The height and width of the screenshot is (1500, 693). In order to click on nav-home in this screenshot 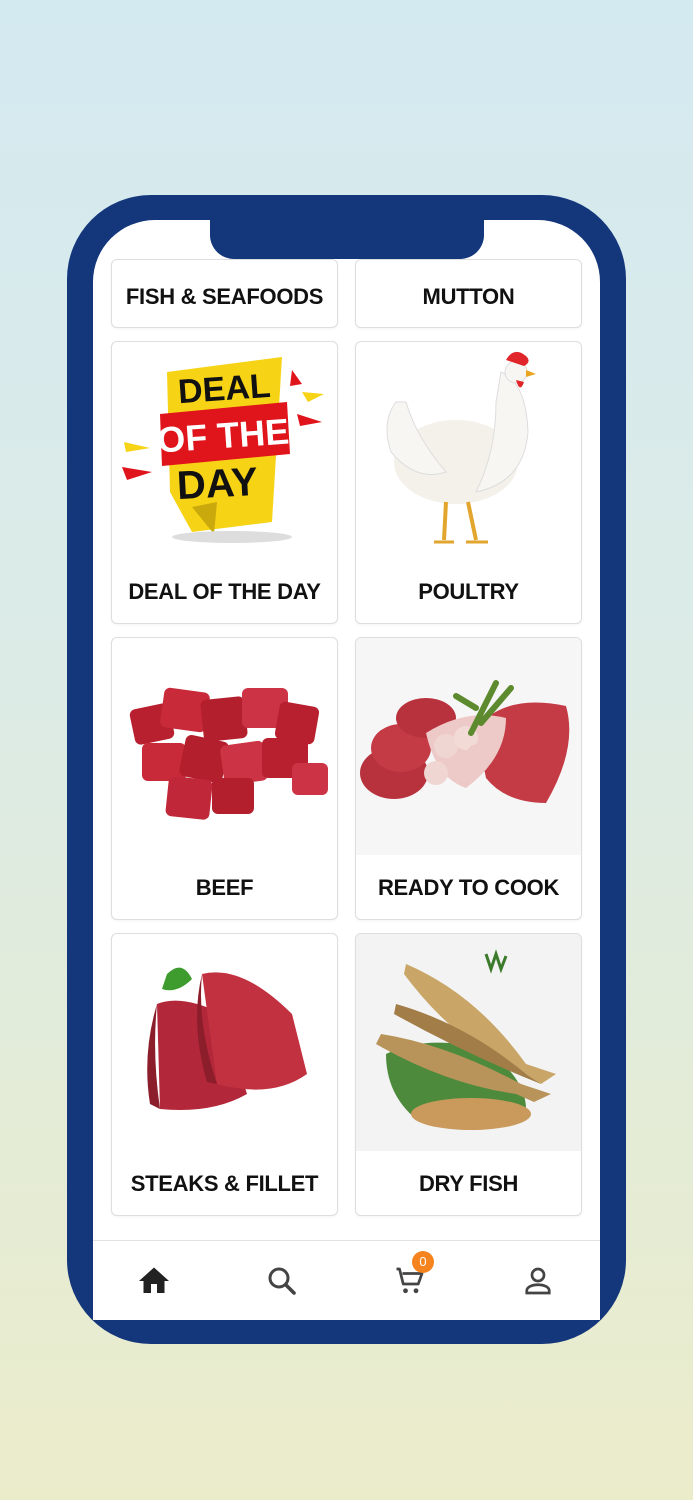, I will do `click(154, 1281)`.